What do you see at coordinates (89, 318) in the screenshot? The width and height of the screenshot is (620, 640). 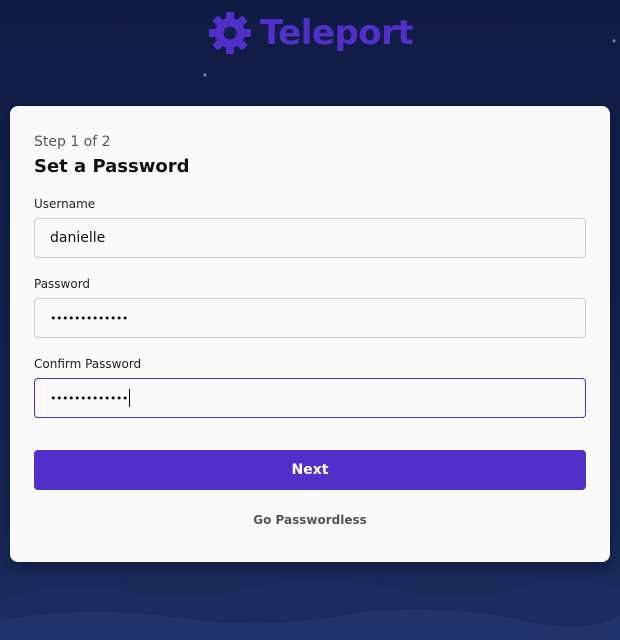 I see `password-value: •••••••••••••` at bounding box center [89, 318].